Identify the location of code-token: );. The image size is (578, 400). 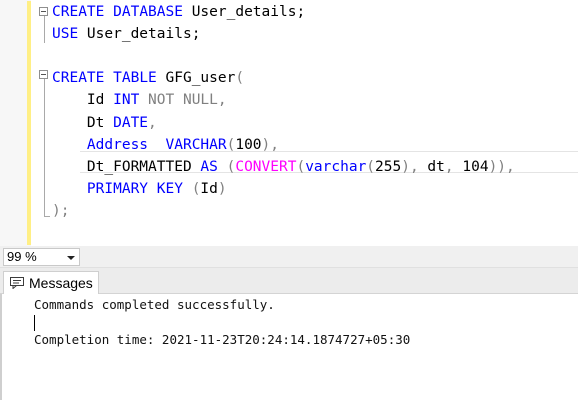
(61, 210).